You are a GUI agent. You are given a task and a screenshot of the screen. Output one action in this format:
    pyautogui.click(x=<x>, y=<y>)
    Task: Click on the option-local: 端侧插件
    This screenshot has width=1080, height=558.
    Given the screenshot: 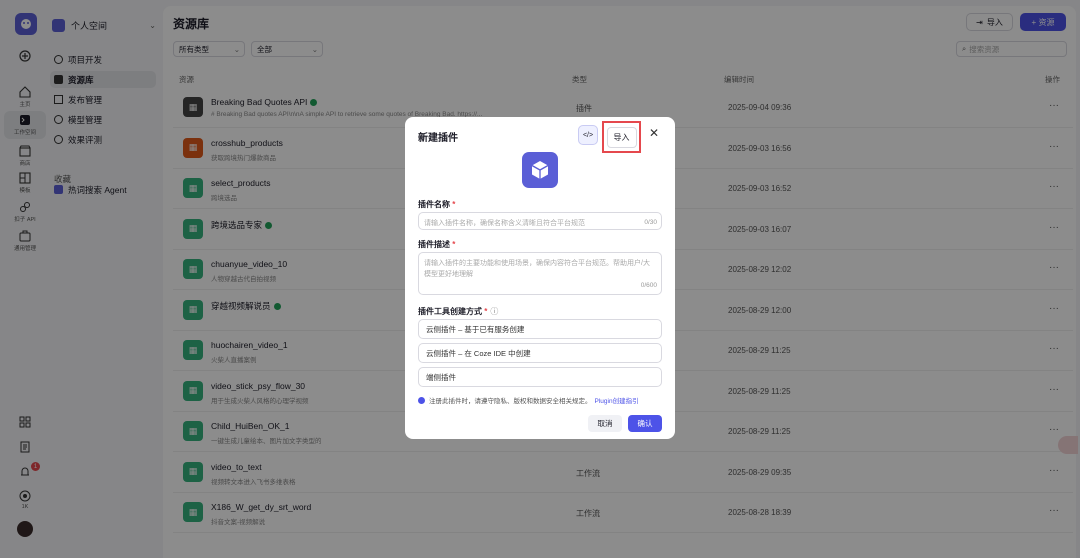 What is the action you would take?
    pyautogui.click(x=540, y=377)
    